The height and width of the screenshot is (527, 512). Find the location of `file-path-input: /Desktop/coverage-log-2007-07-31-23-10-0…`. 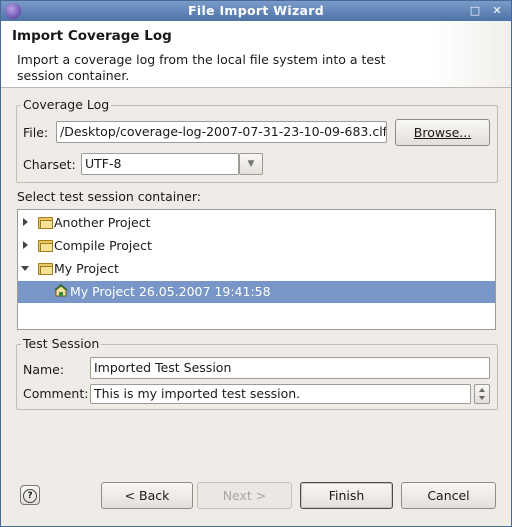

file-path-input: /Desktop/coverage-log-2007-07-31-23-10-0… is located at coordinates (221, 132).